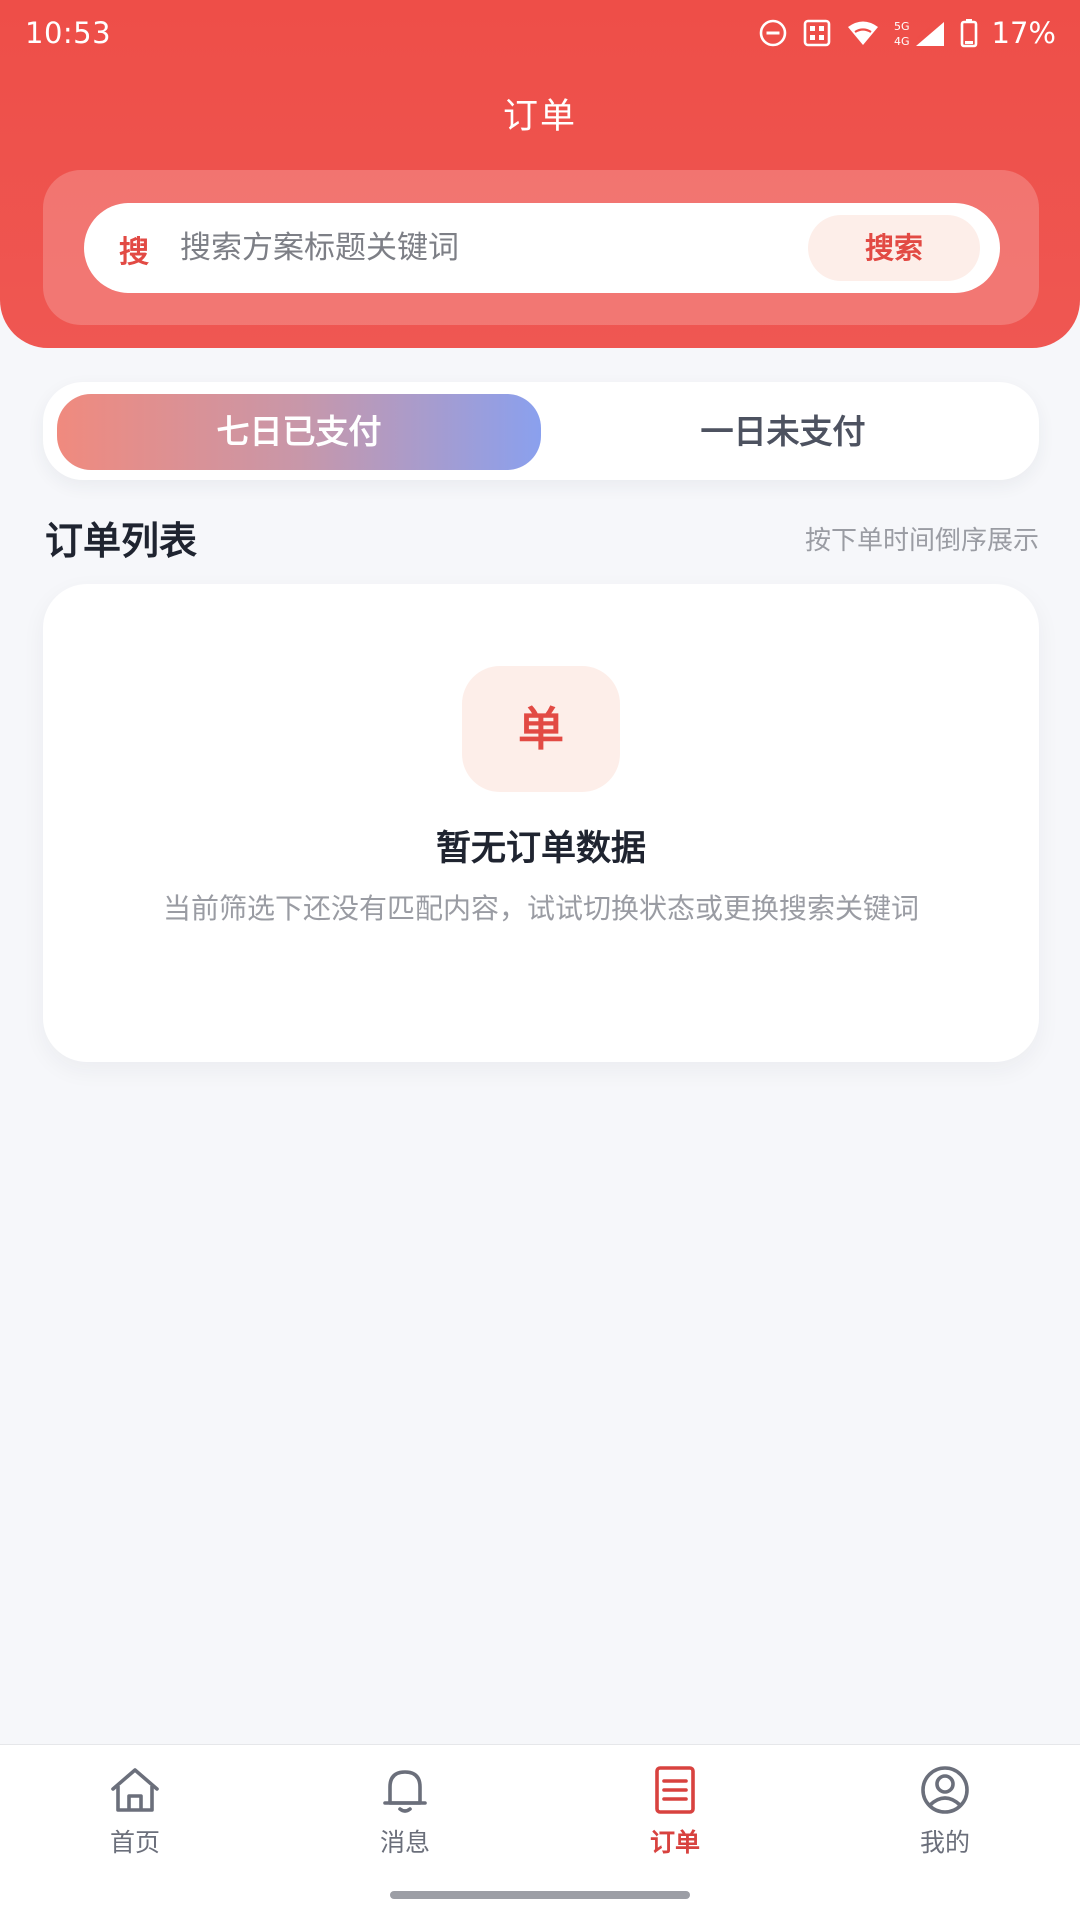 The image size is (1080, 1920). What do you see at coordinates (475, 248) in the screenshot?
I see `search-input` at bounding box center [475, 248].